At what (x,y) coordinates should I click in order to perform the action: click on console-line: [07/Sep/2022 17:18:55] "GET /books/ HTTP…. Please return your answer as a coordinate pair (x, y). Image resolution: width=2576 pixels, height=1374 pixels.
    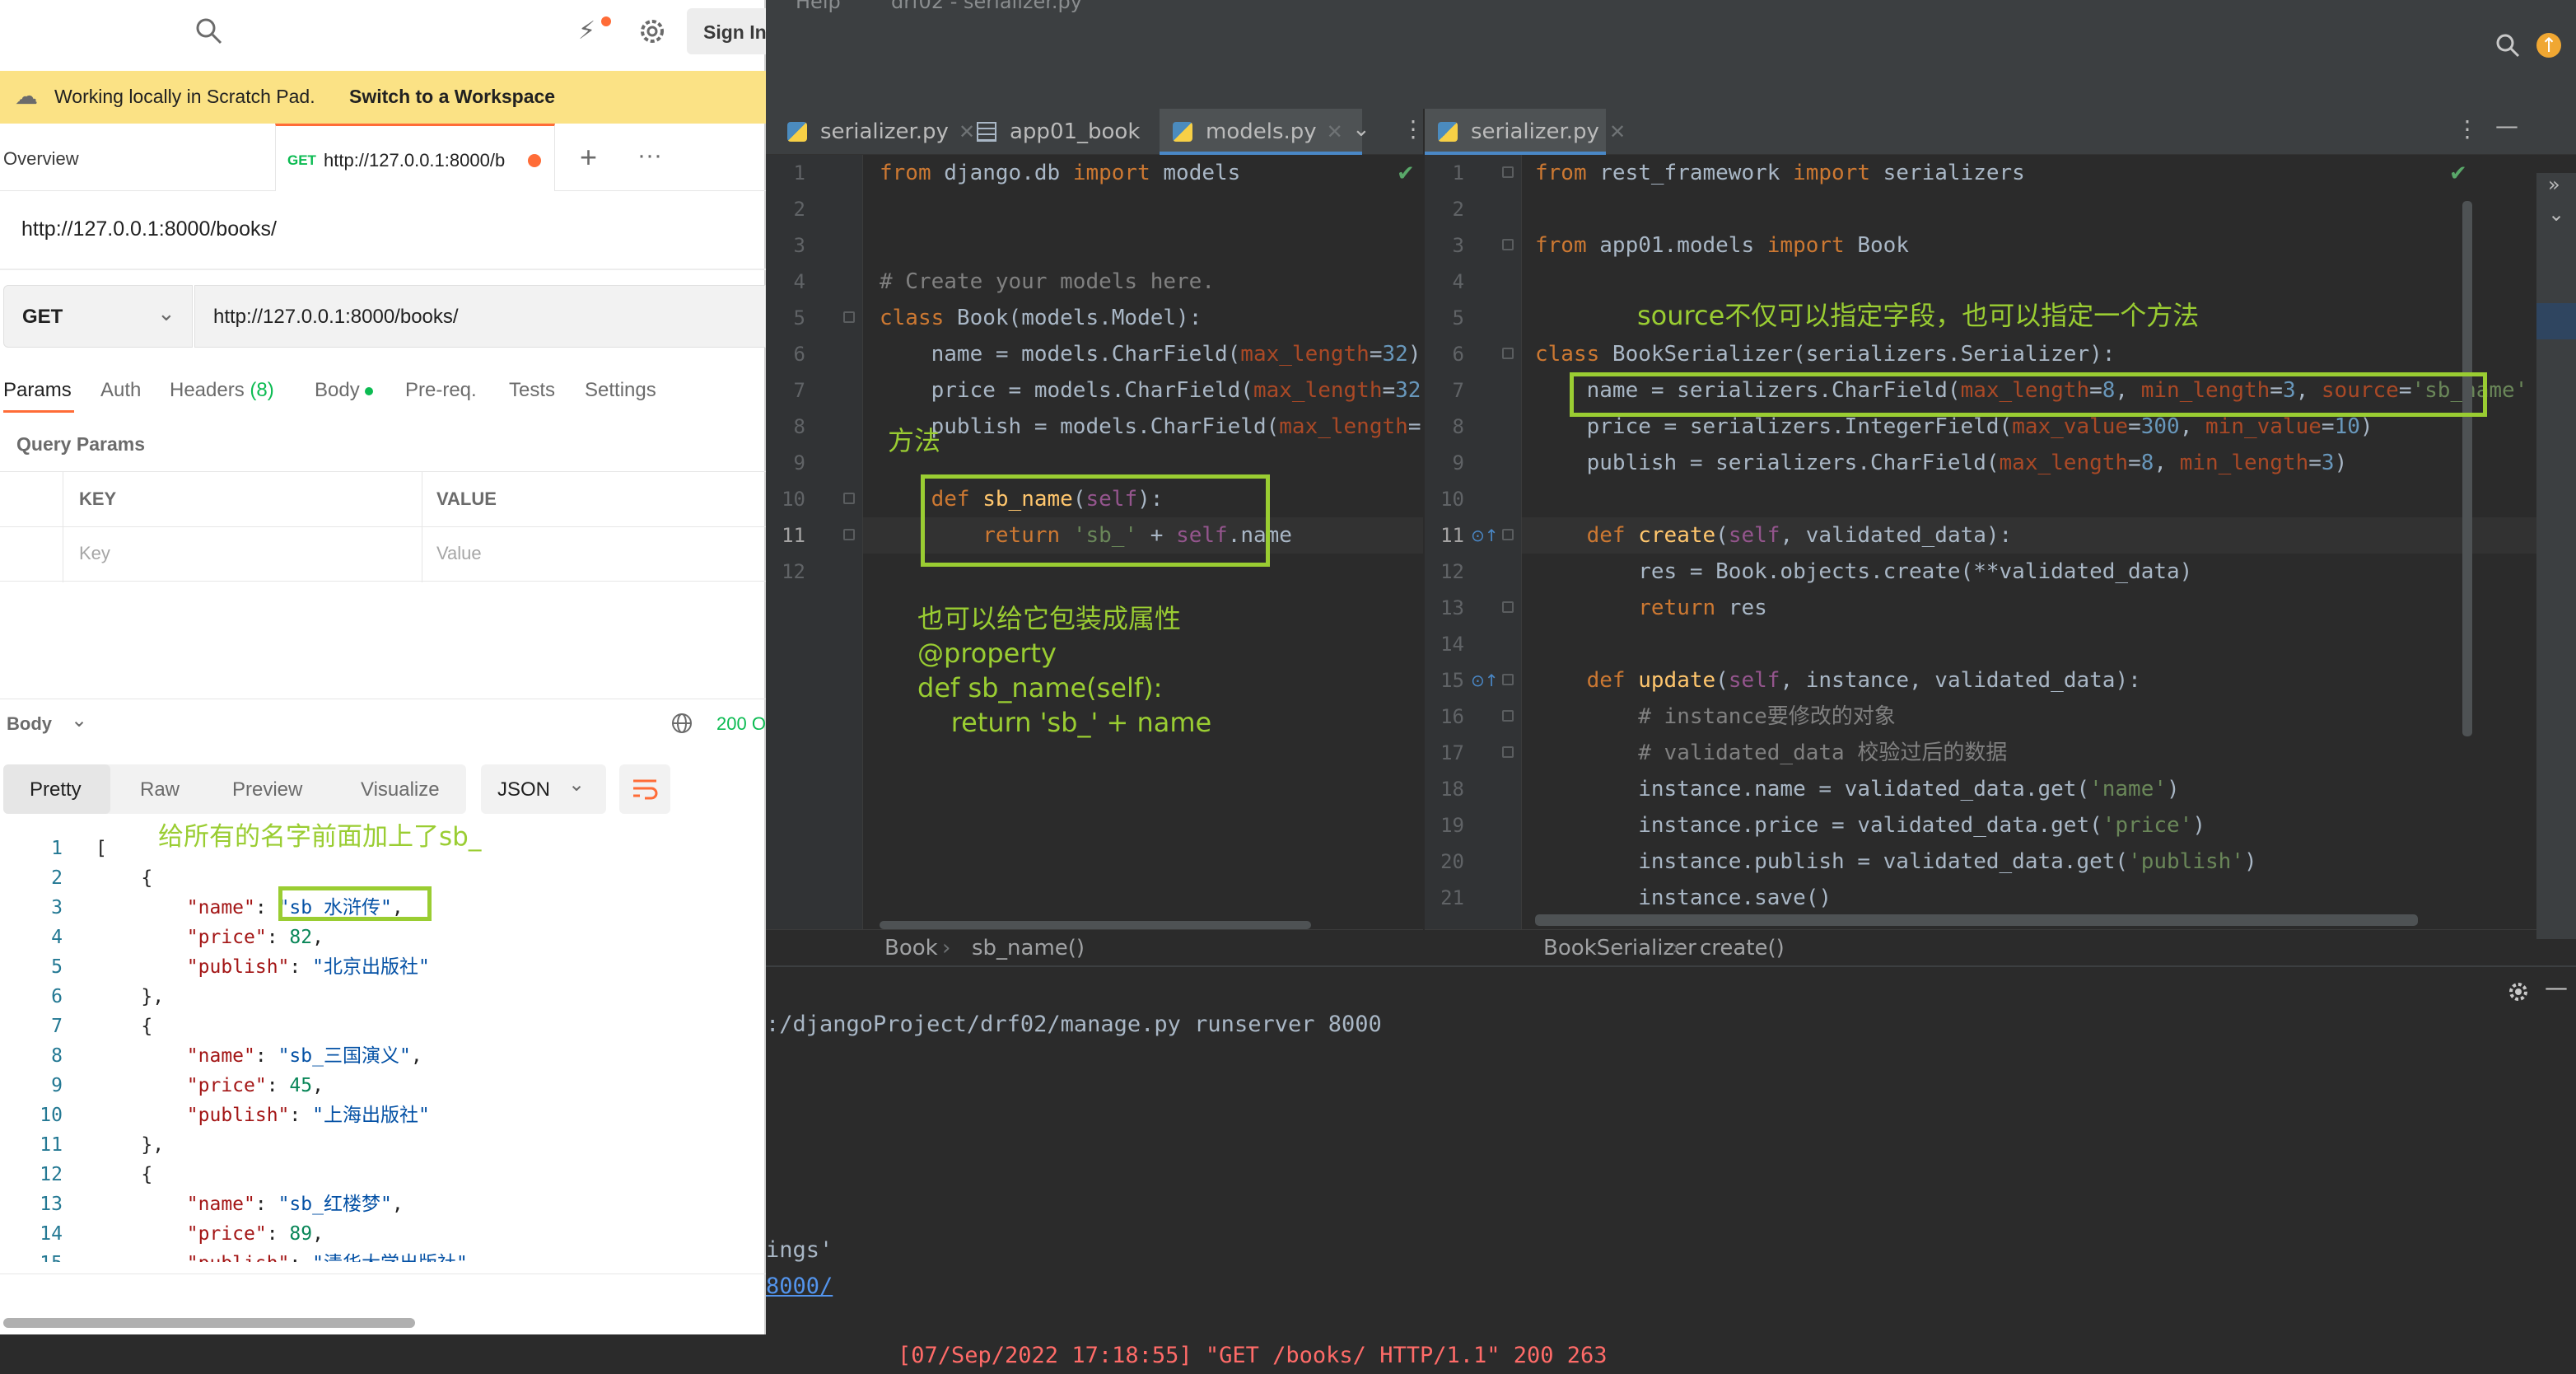
    Looking at the image, I should click on (1253, 1355).